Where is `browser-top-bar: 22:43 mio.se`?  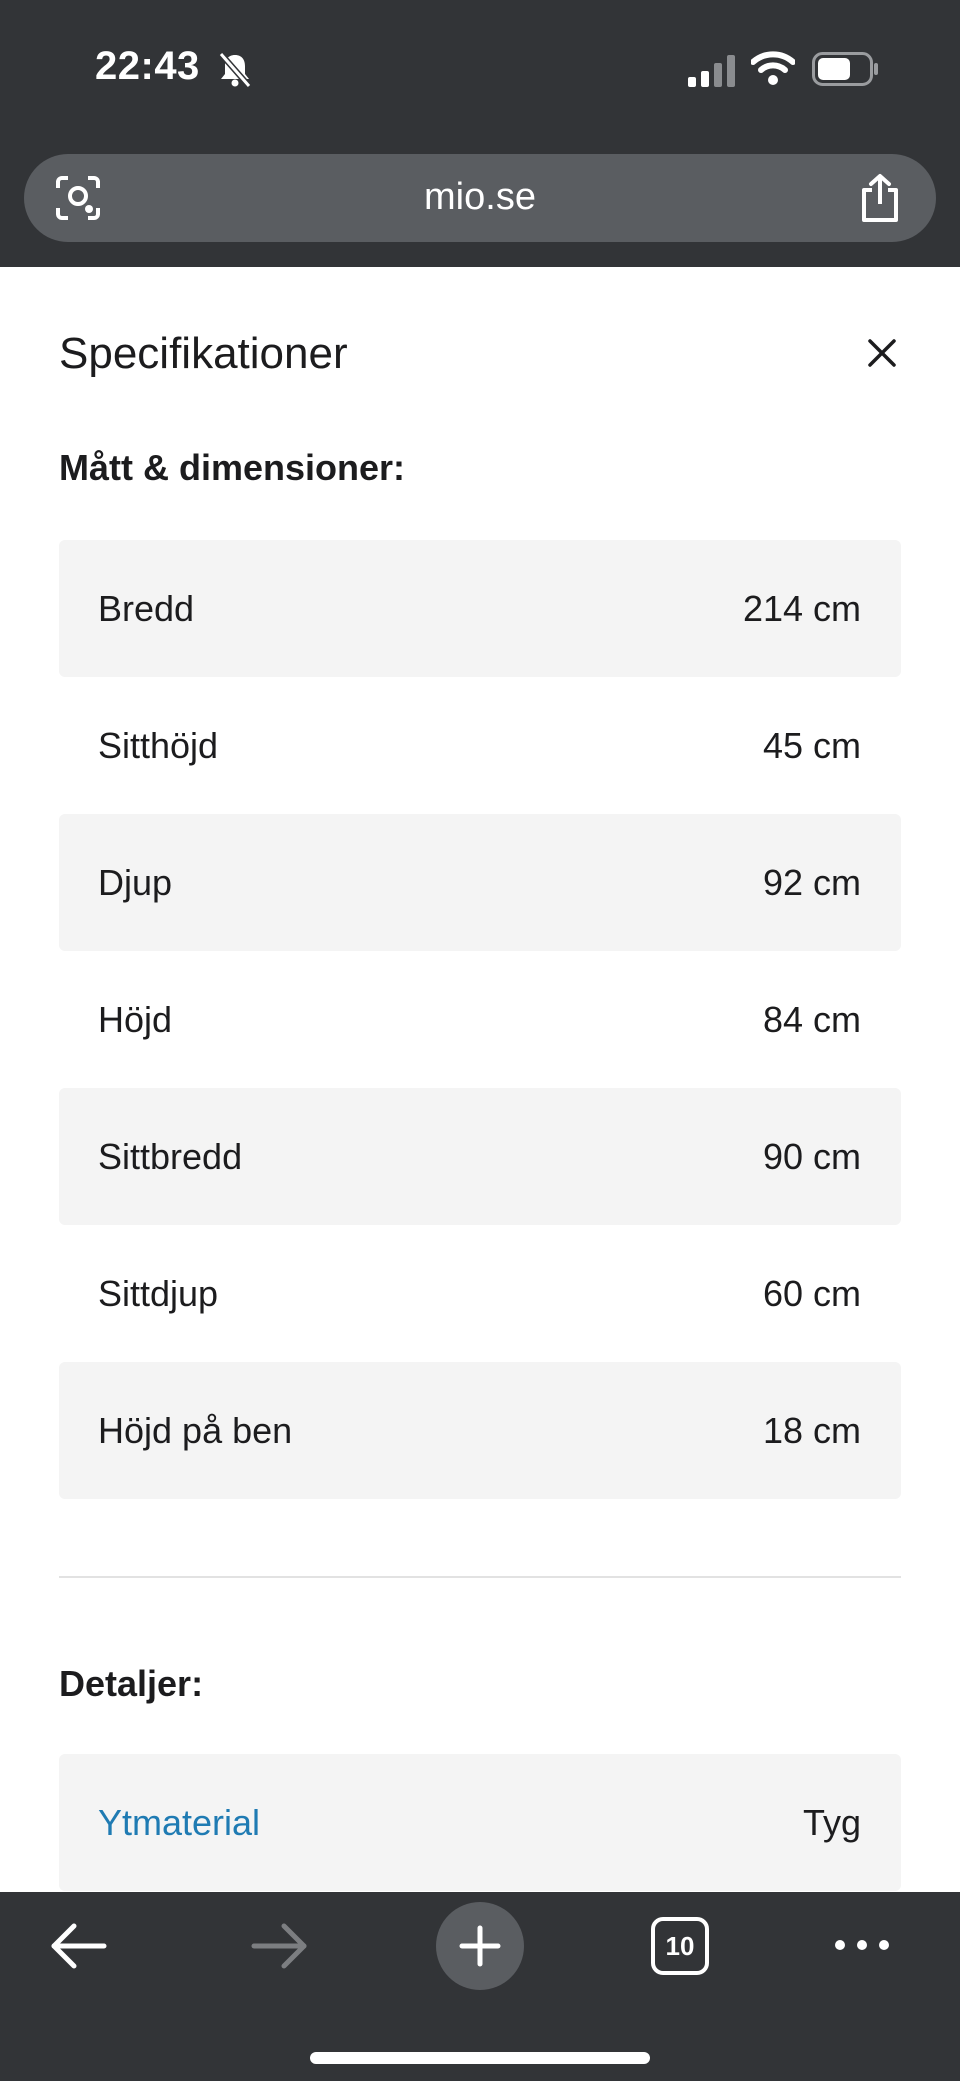 browser-top-bar: 22:43 mio.se is located at coordinates (480, 133).